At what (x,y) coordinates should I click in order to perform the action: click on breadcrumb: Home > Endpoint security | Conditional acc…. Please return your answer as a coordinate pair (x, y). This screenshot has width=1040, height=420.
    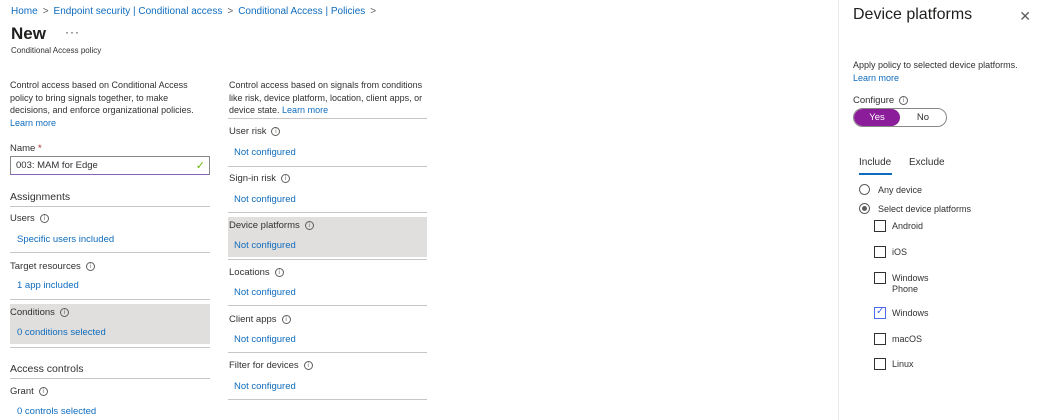
    Looking at the image, I should click on (196, 11).